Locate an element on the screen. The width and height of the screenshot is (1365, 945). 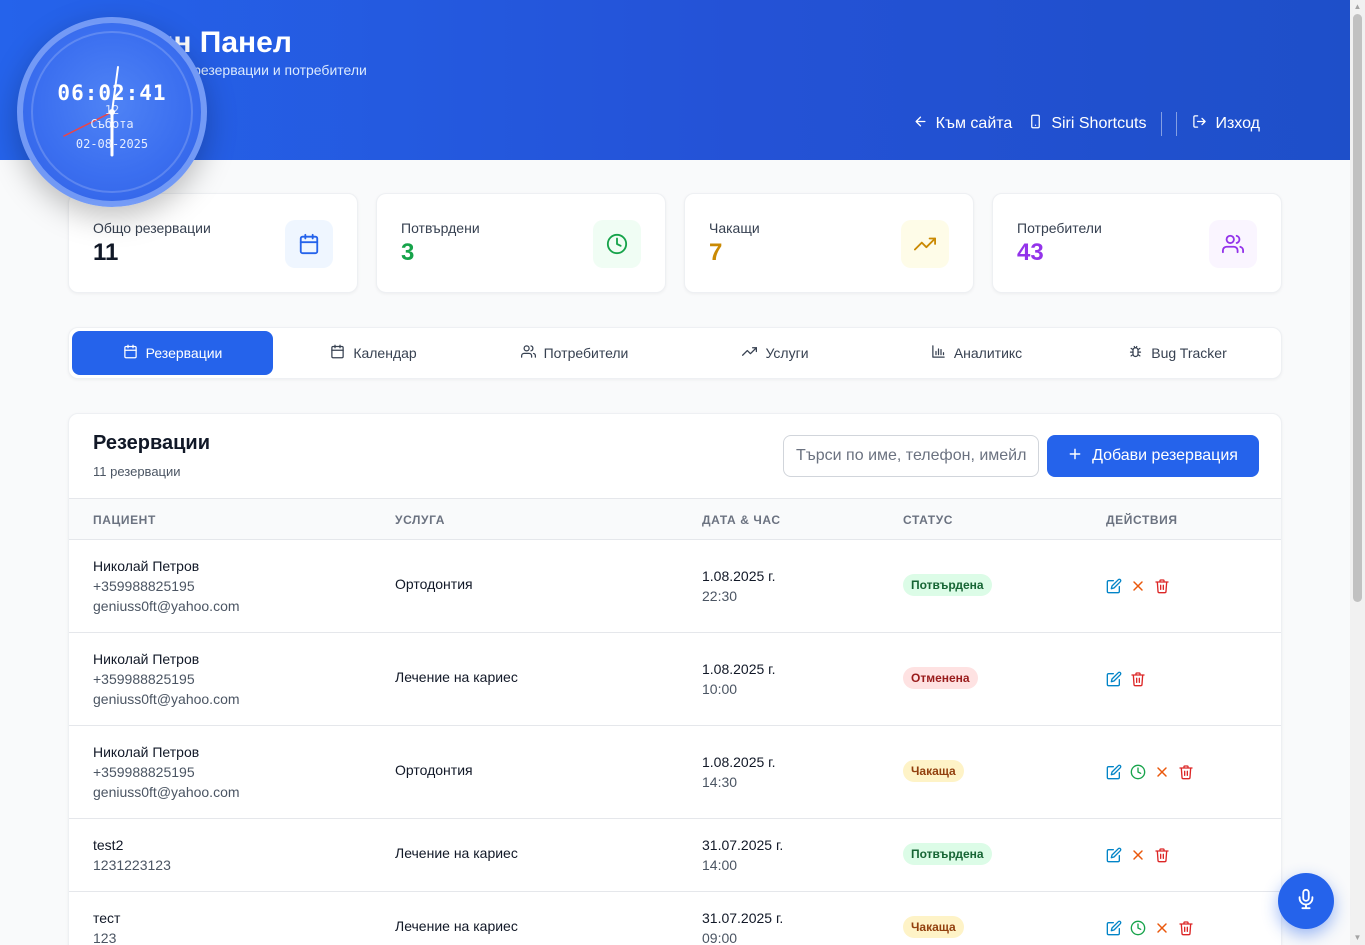
stat-card-users: Потребители 43 is located at coordinates (1137, 243).